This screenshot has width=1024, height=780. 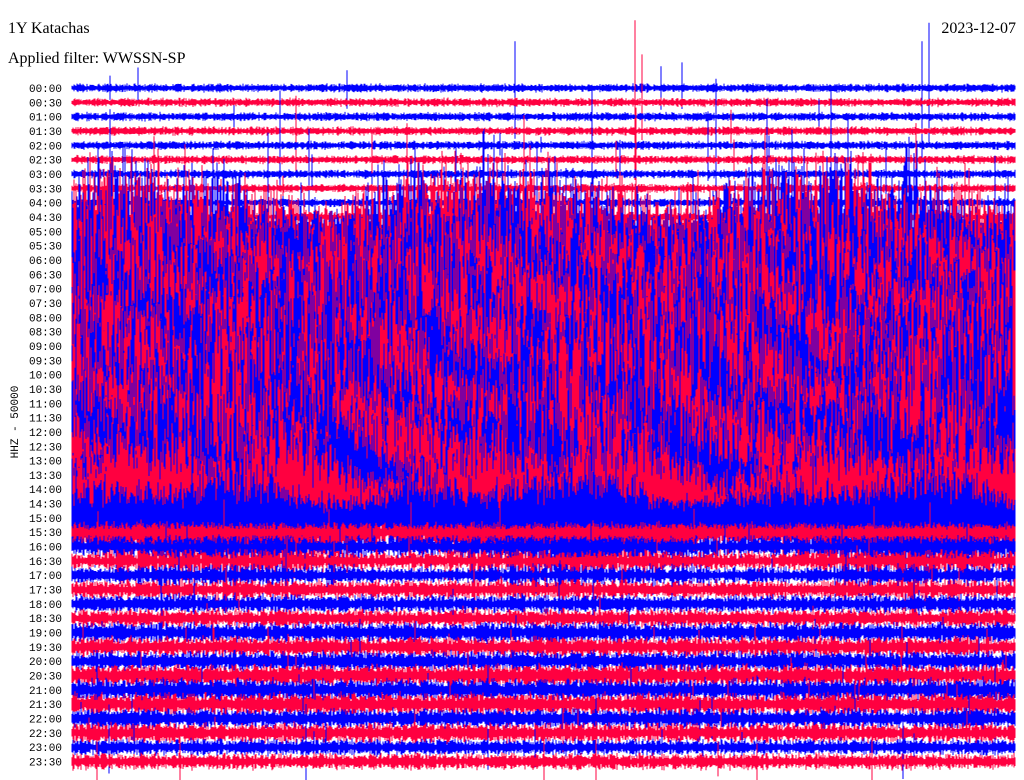 What do you see at coordinates (45, 305) in the screenshot?
I see `row-time-label: 07:30` at bounding box center [45, 305].